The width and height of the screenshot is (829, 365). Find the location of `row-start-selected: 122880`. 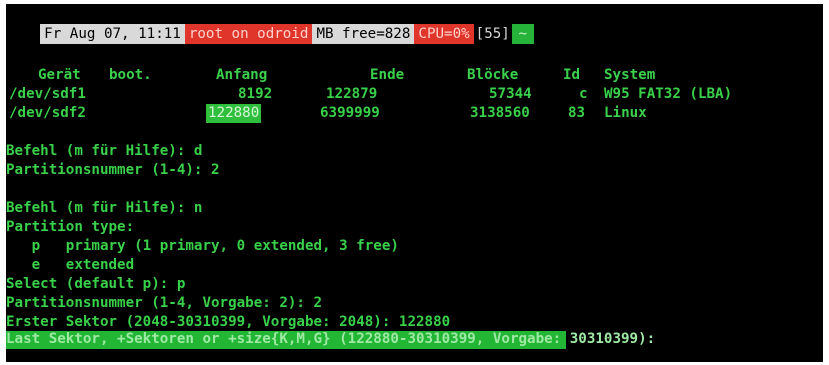

row-start-selected: 122880 is located at coordinates (234, 113).